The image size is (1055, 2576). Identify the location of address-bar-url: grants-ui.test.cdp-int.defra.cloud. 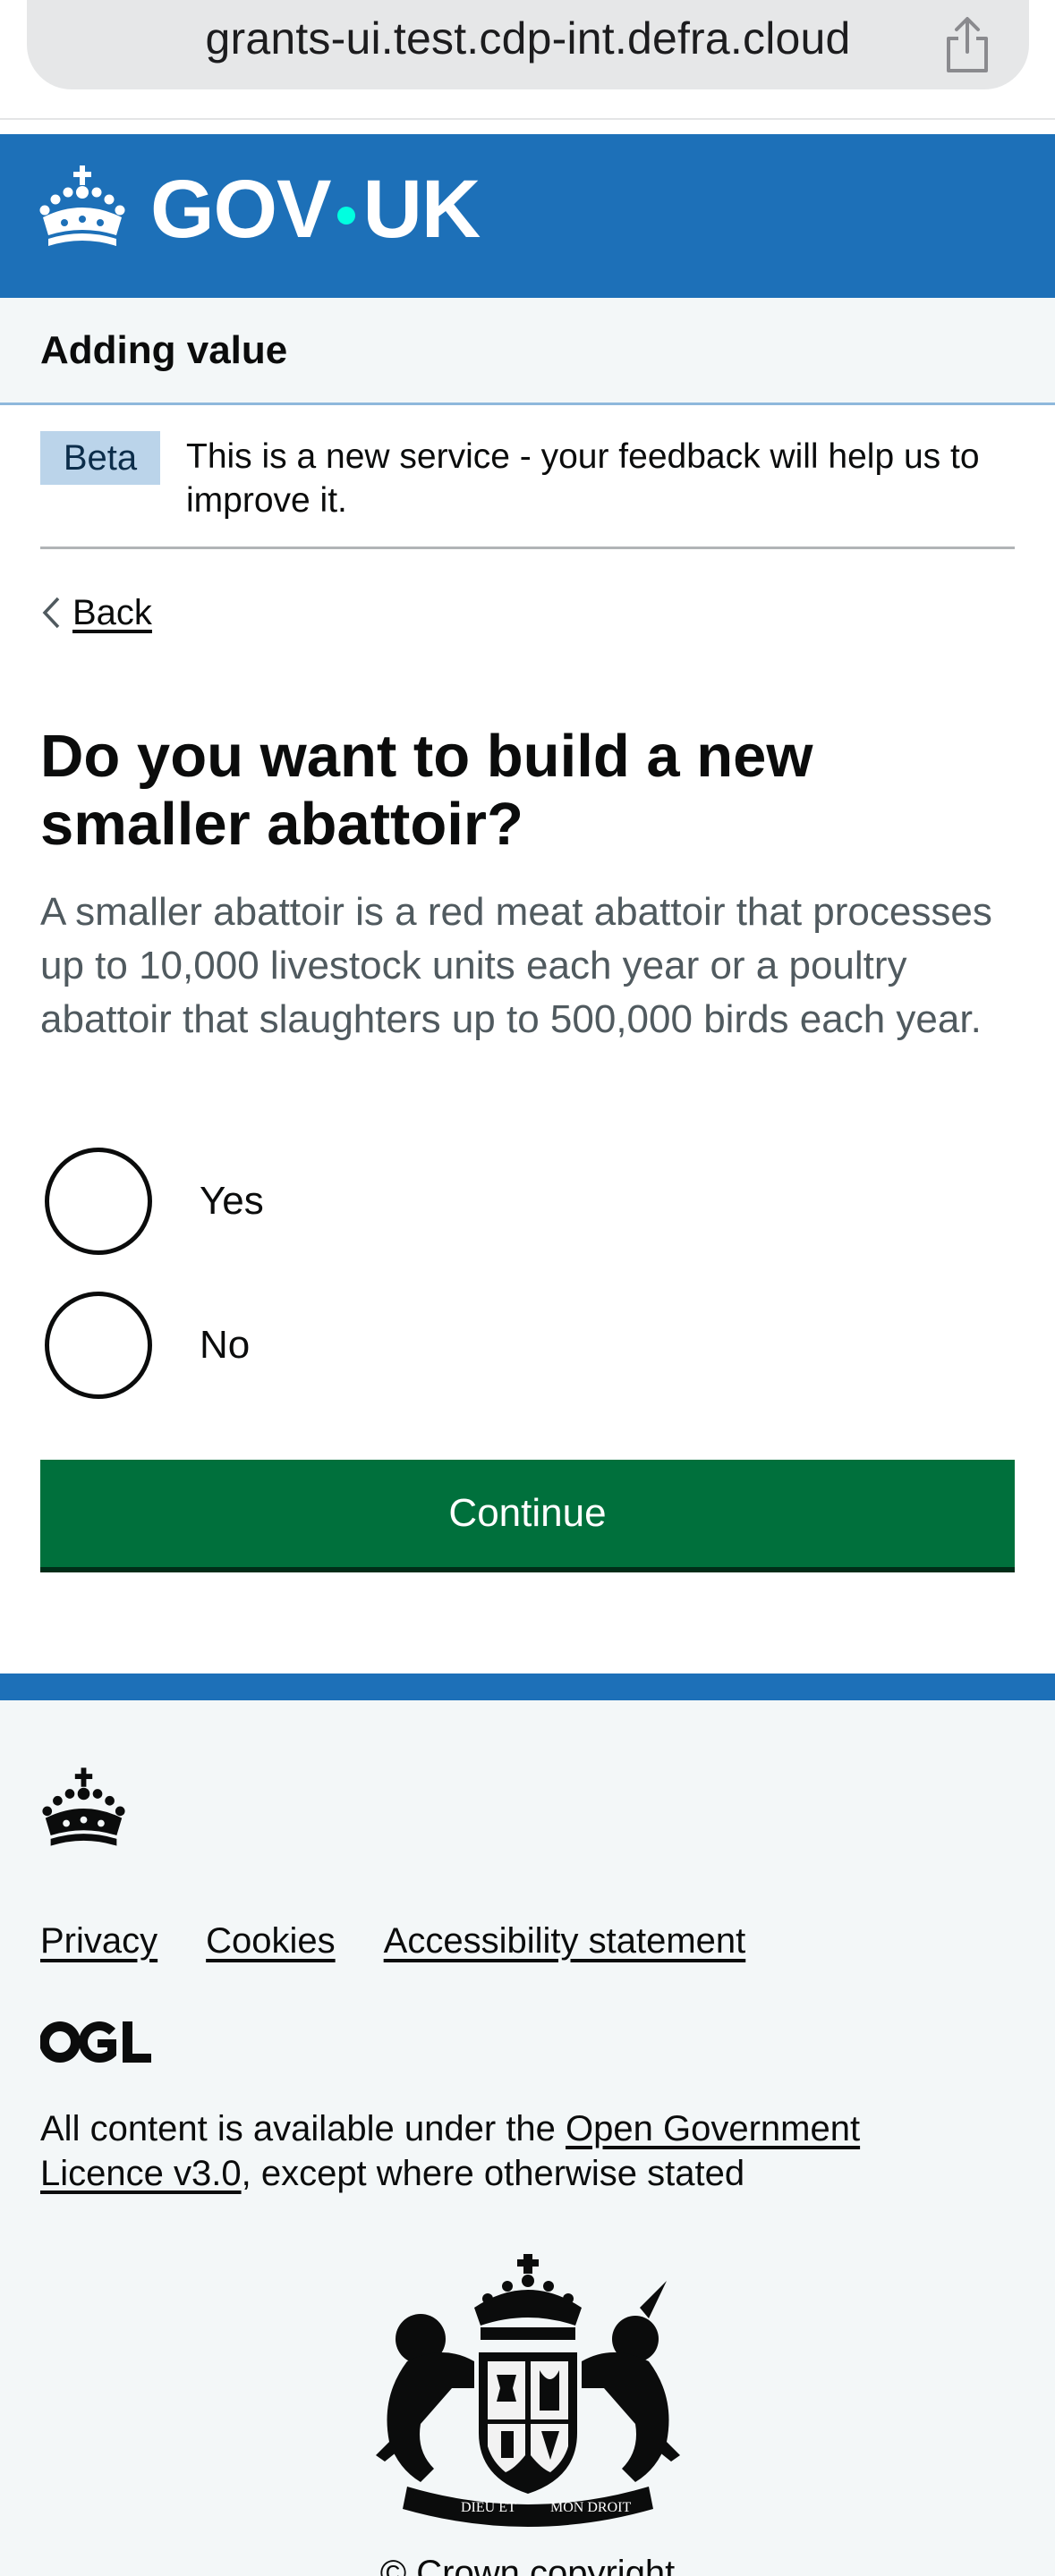
(528, 38).